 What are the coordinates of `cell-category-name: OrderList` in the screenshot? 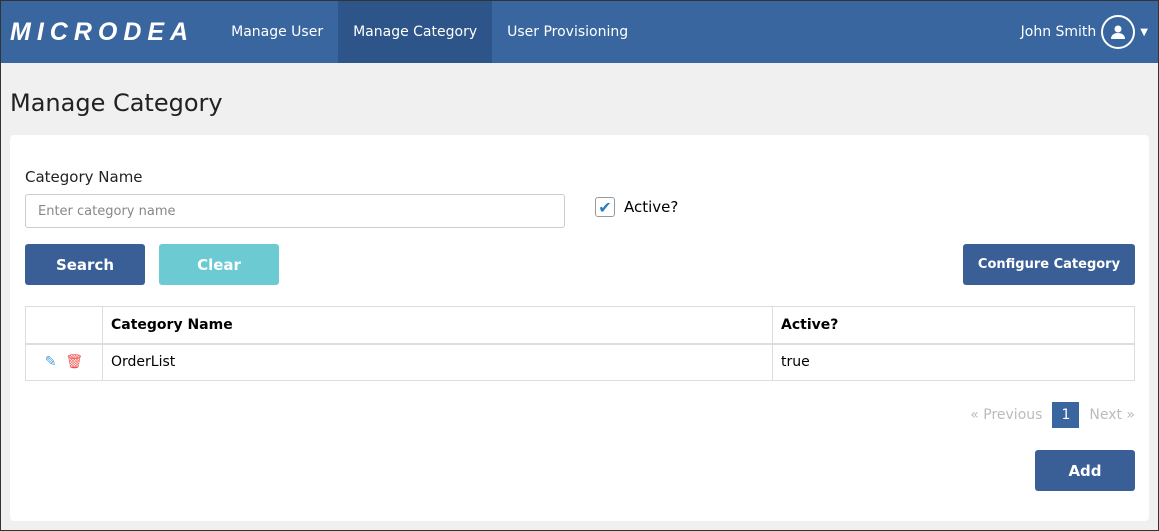 It's located at (437, 362).